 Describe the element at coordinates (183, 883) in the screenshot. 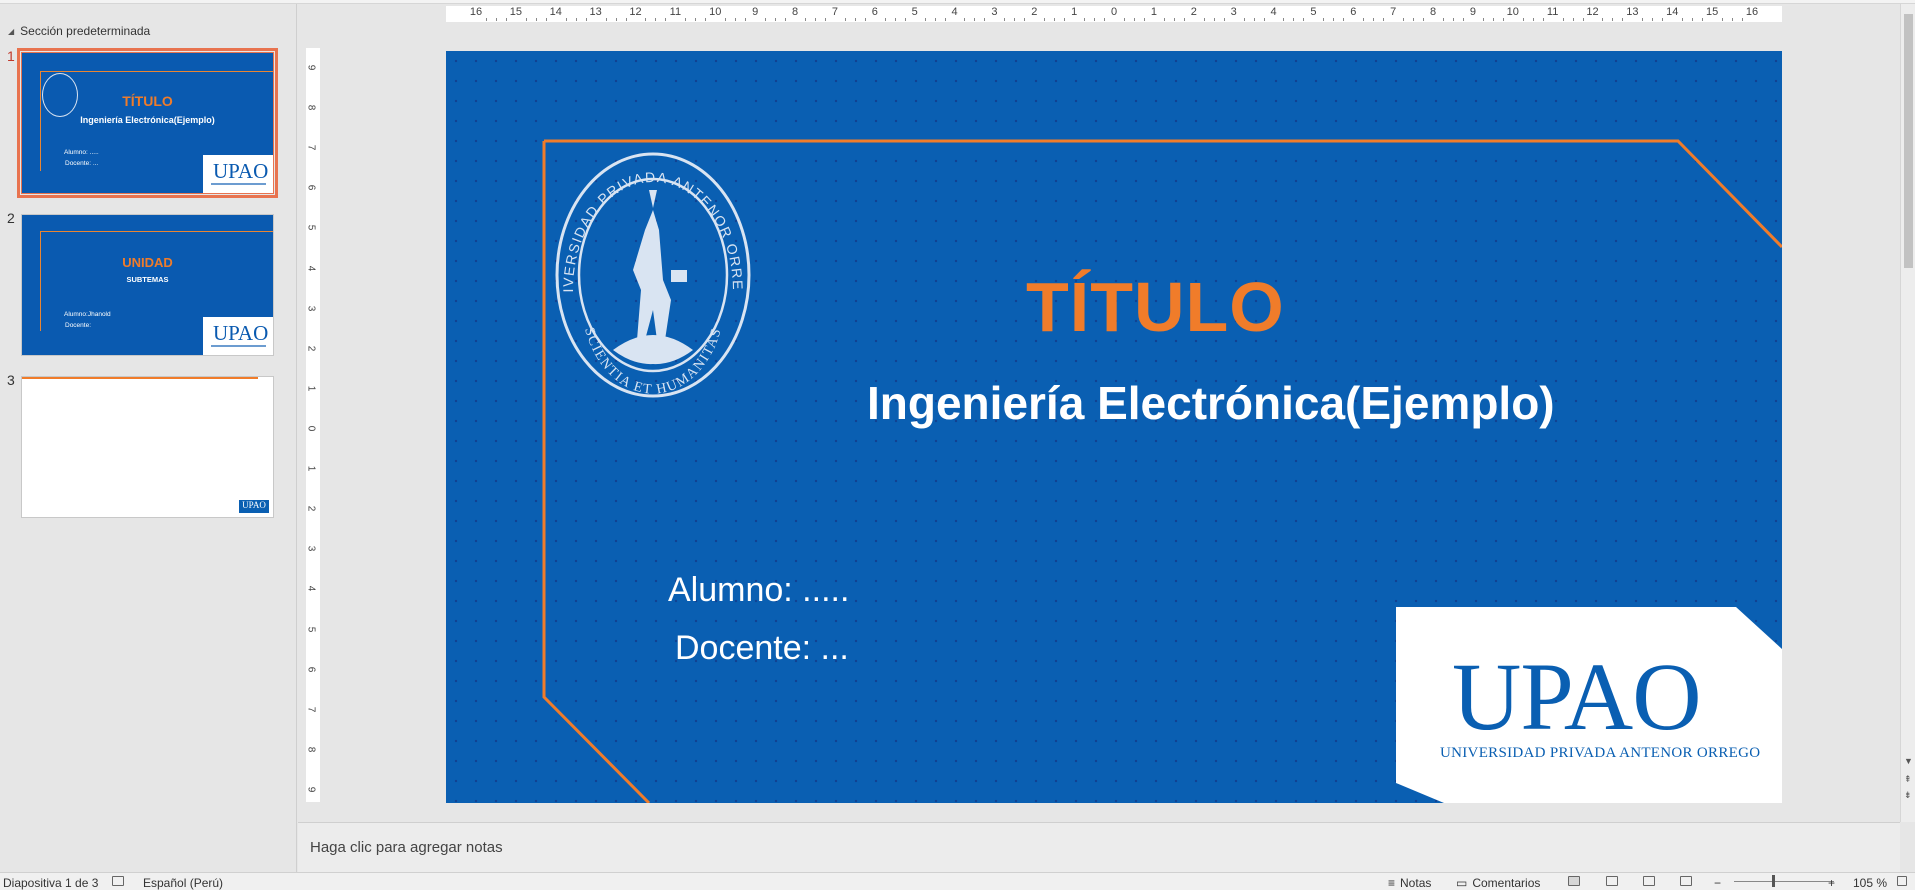

I see `language-indicator: Español (Perú)` at that location.